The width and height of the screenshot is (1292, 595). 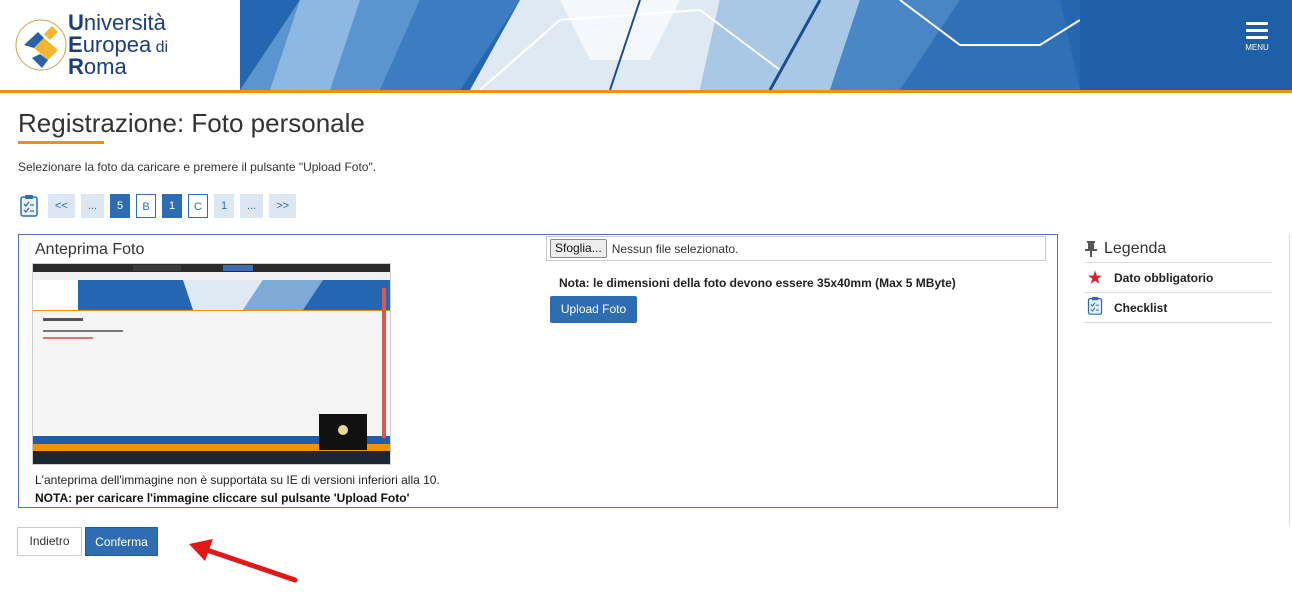 I want to click on pushpin-icon, so click(x=1091, y=249).